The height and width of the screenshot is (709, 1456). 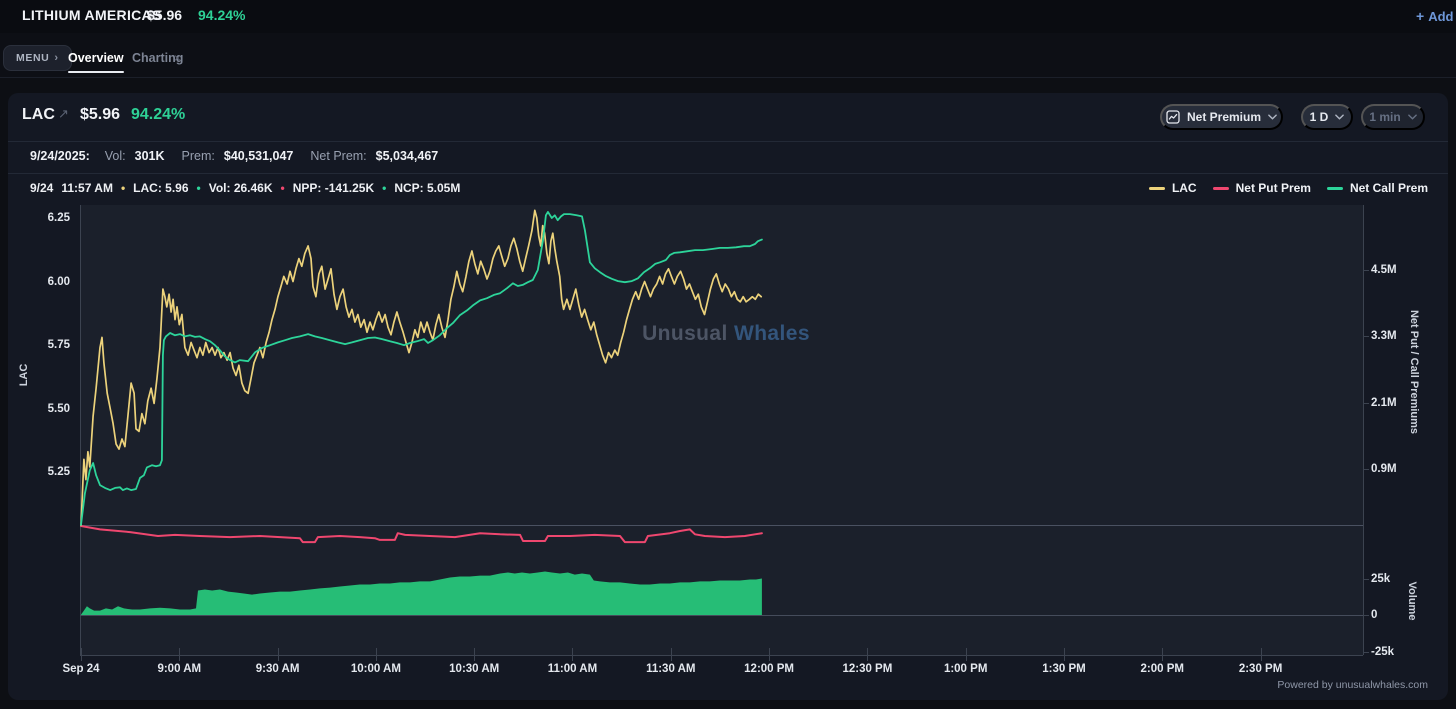 What do you see at coordinates (1384, 402) in the screenshot?
I see `premium-axis-tick: 2.1M` at bounding box center [1384, 402].